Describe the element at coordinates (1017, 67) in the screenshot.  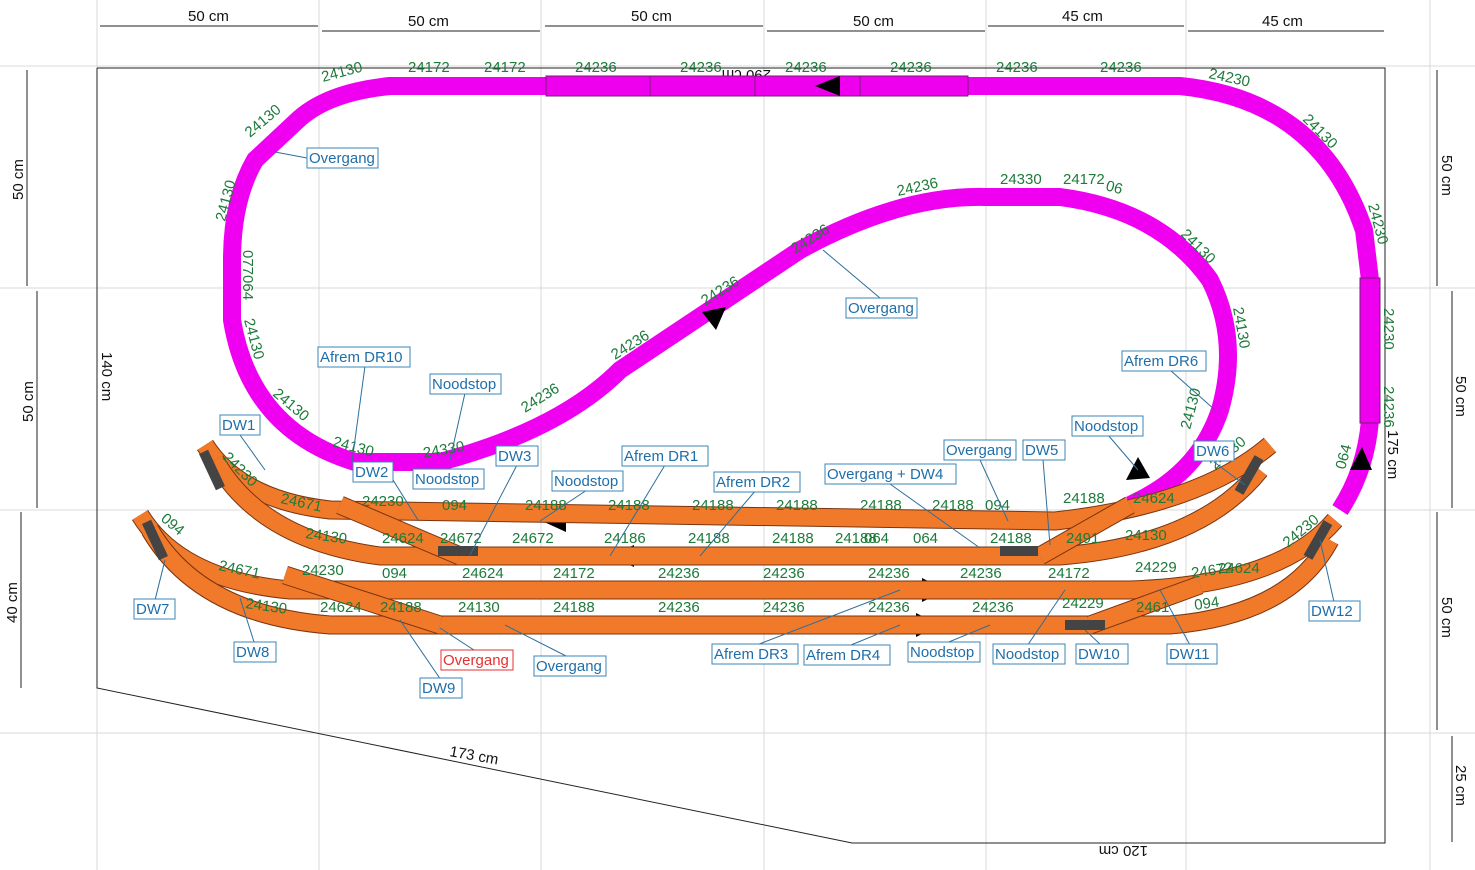
I see `code-8: 24236` at that location.